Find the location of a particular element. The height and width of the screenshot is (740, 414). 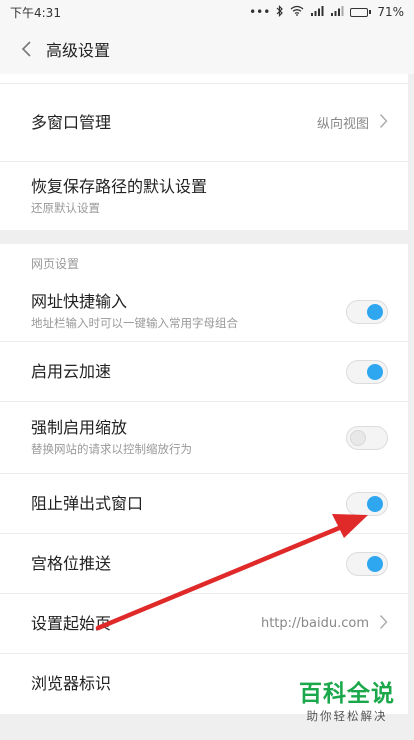

restore-path-label: 恢复保存路径的默认设置 is located at coordinates (119, 186).